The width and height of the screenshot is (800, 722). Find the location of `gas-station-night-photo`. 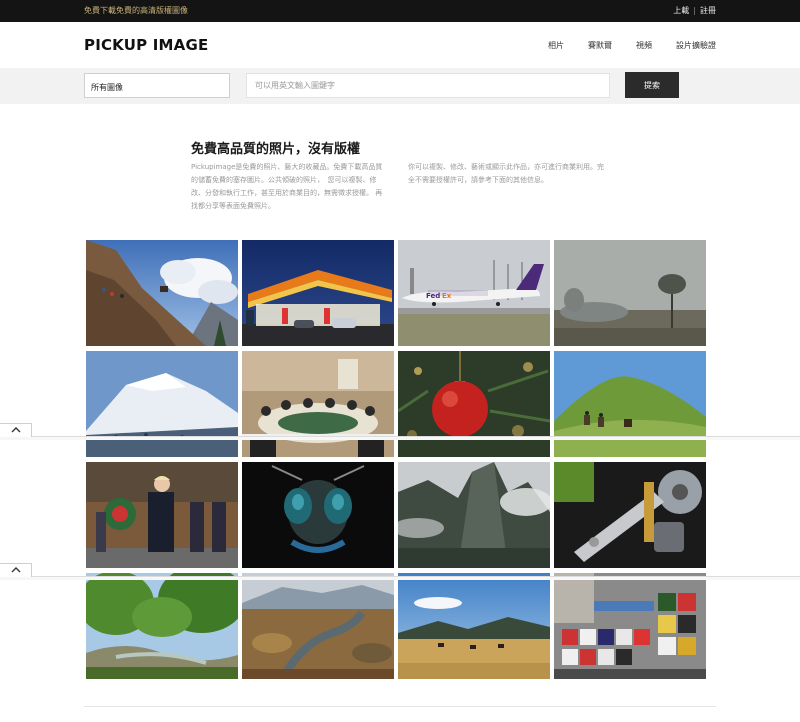

gas-station-night-photo is located at coordinates (318, 293).